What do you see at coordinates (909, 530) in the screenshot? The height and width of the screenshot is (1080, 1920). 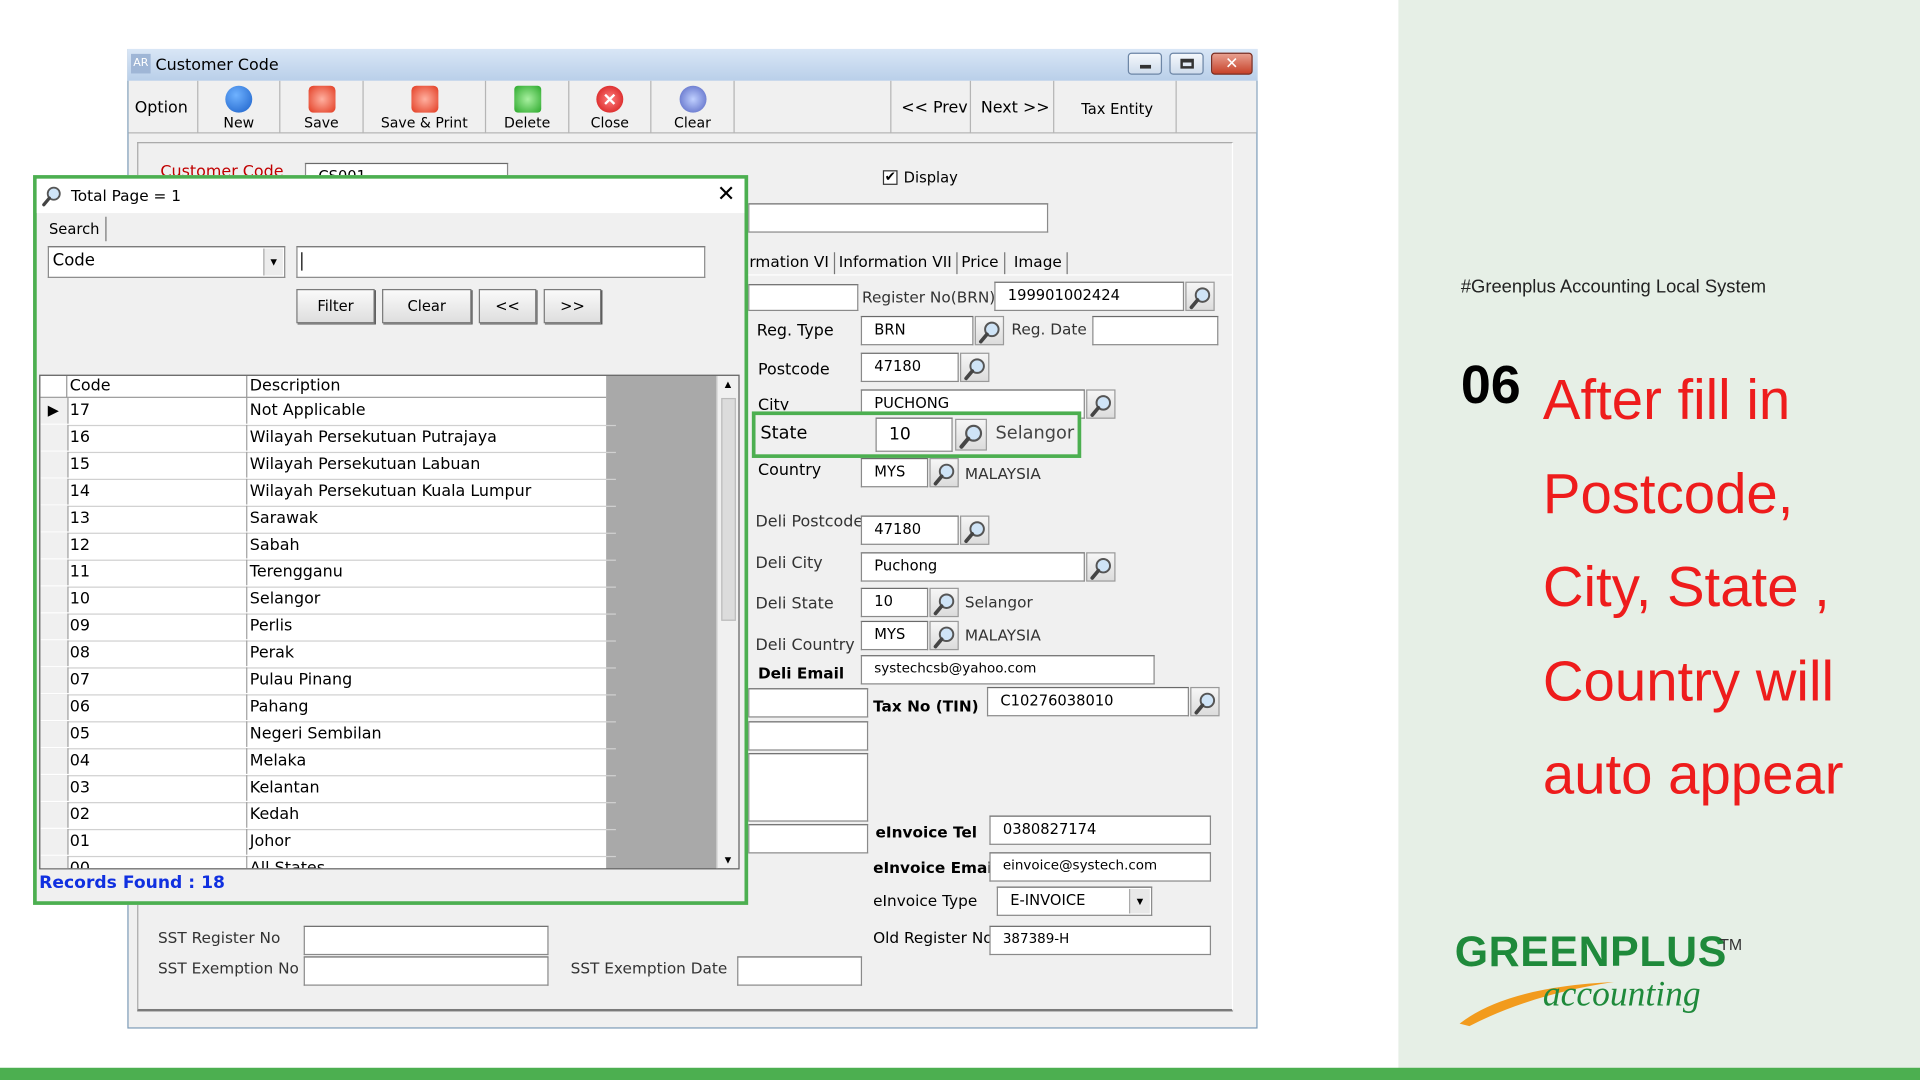 I see `deli-postcode-field: 47180` at bounding box center [909, 530].